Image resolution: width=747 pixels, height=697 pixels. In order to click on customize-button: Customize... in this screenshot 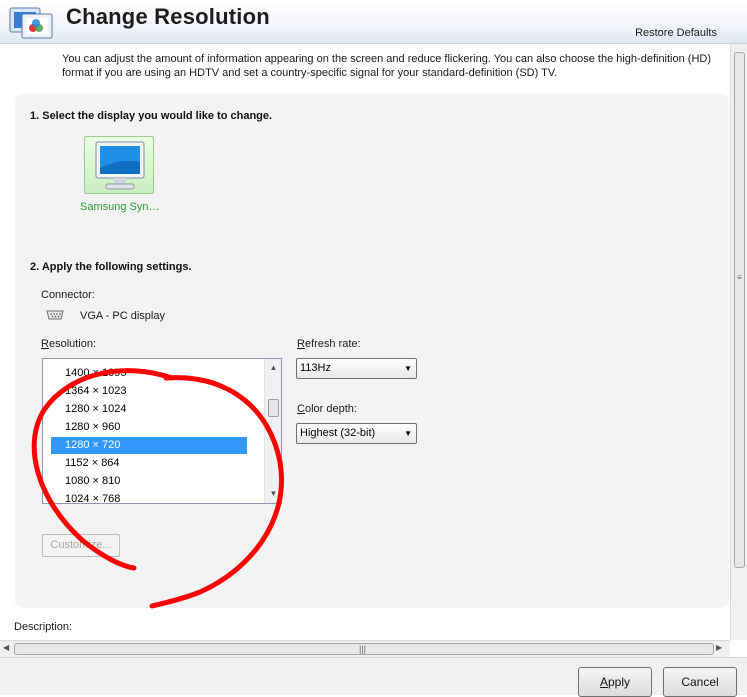, I will do `click(81, 545)`.